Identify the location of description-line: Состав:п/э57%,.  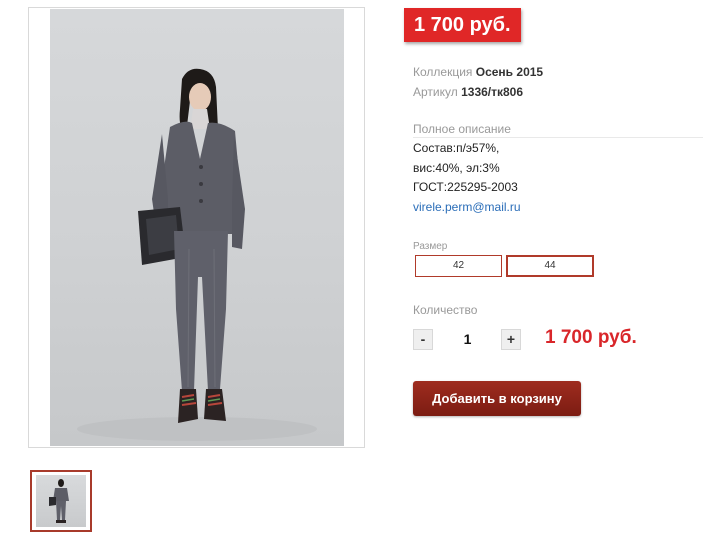
(456, 148).